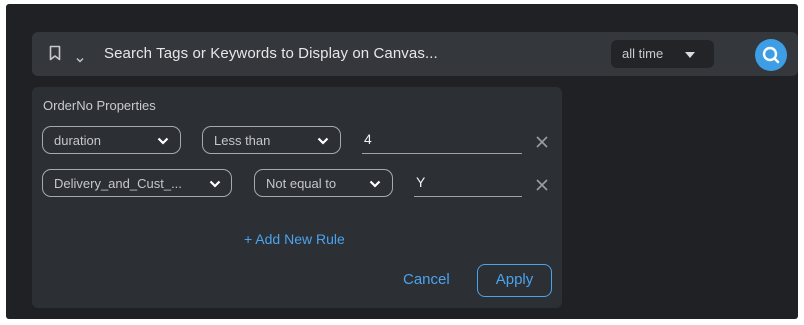 This screenshot has width=804, height=325. Describe the element at coordinates (99, 105) in the screenshot. I see `panel-title: OrderNo Properties` at that location.